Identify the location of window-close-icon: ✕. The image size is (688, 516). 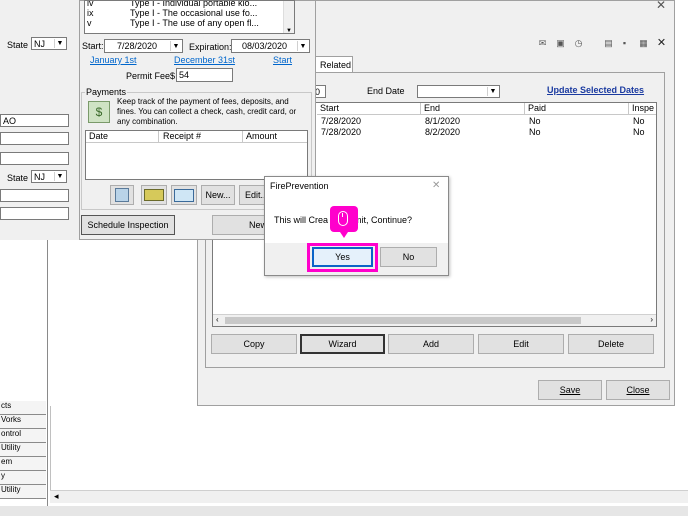
(661, 6).